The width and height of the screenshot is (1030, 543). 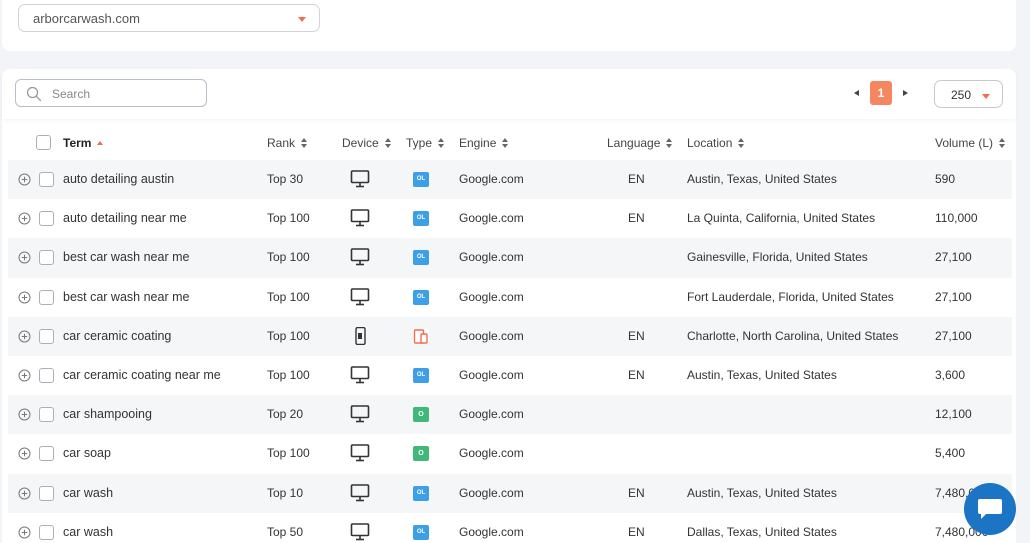 What do you see at coordinates (945, 179) in the screenshot?
I see `volume-cell: 590` at bounding box center [945, 179].